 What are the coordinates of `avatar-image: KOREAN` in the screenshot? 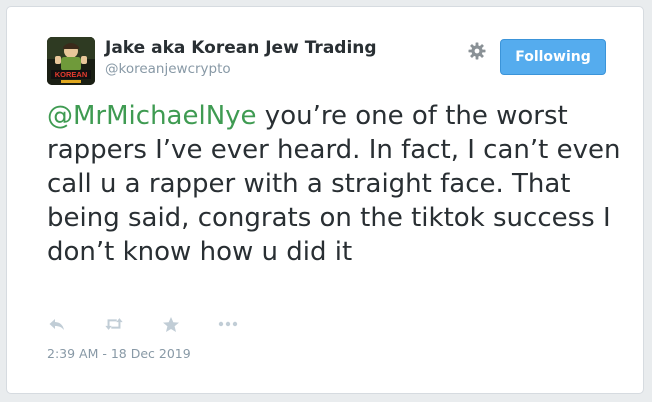 It's located at (71, 61).